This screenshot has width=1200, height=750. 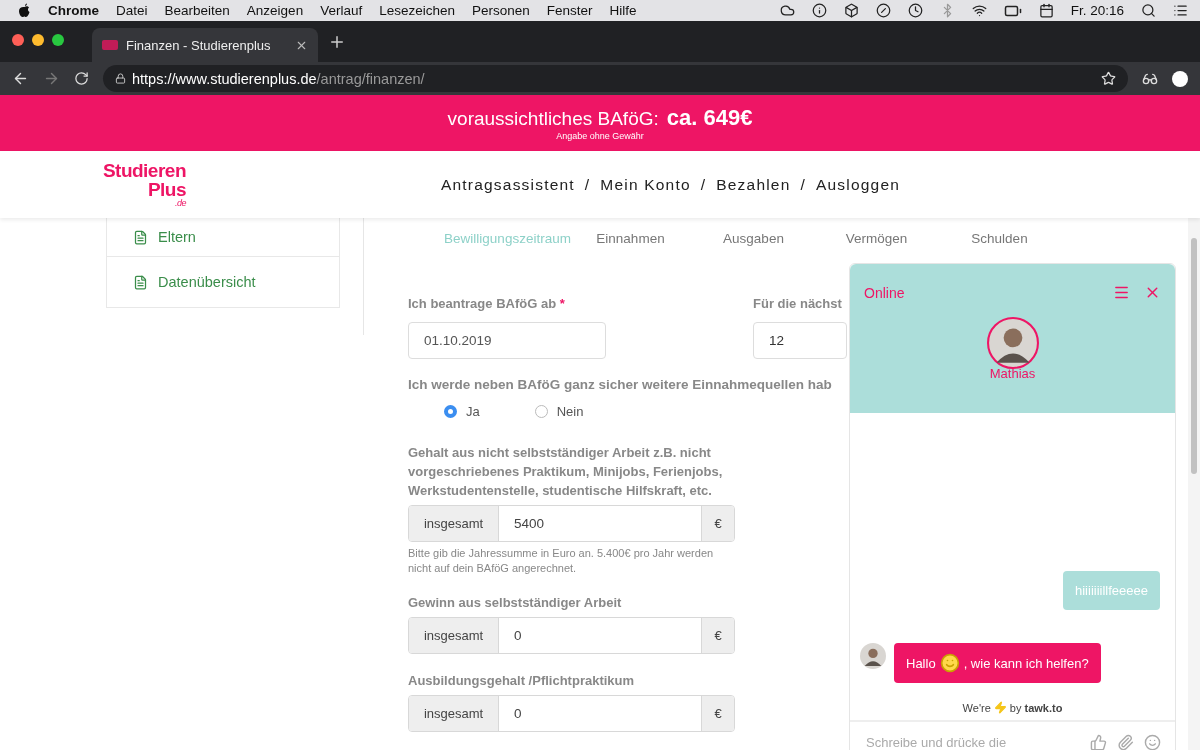 I want to click on months-field: 12, so click(x=800, y=340).